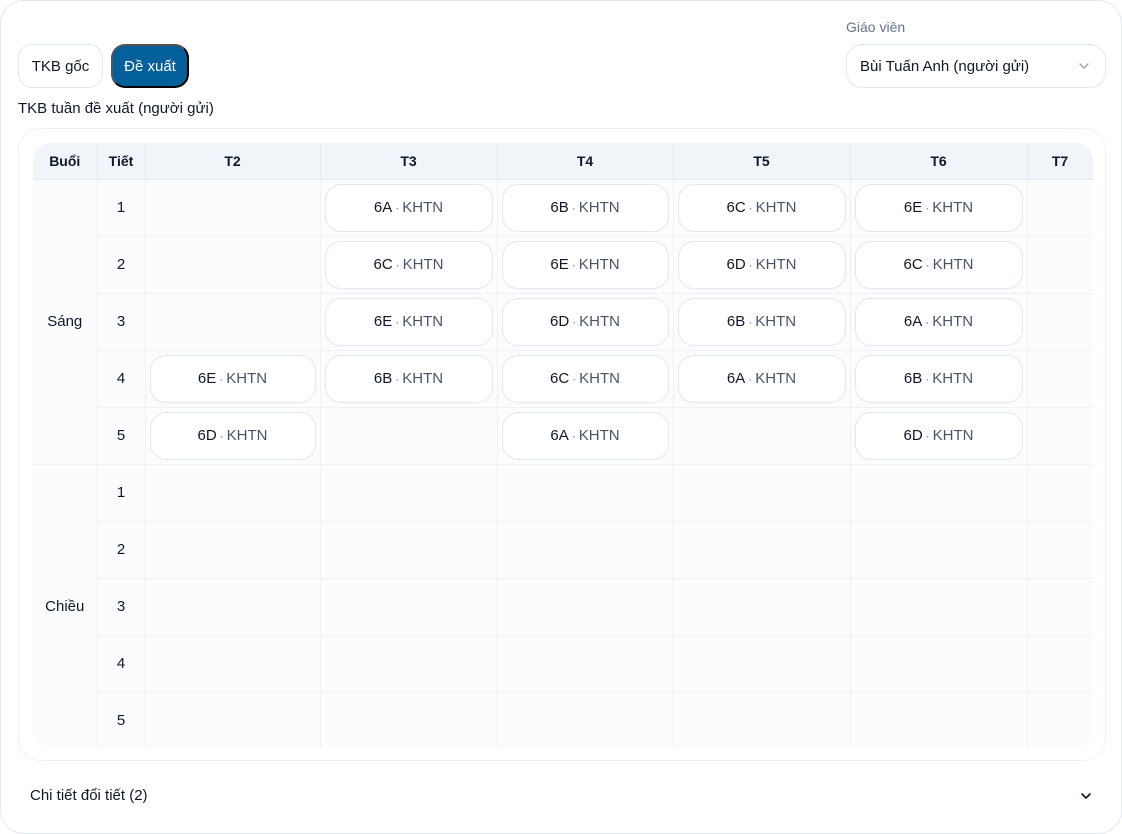  I want to click on class-name: 6D, so click(913, 435).